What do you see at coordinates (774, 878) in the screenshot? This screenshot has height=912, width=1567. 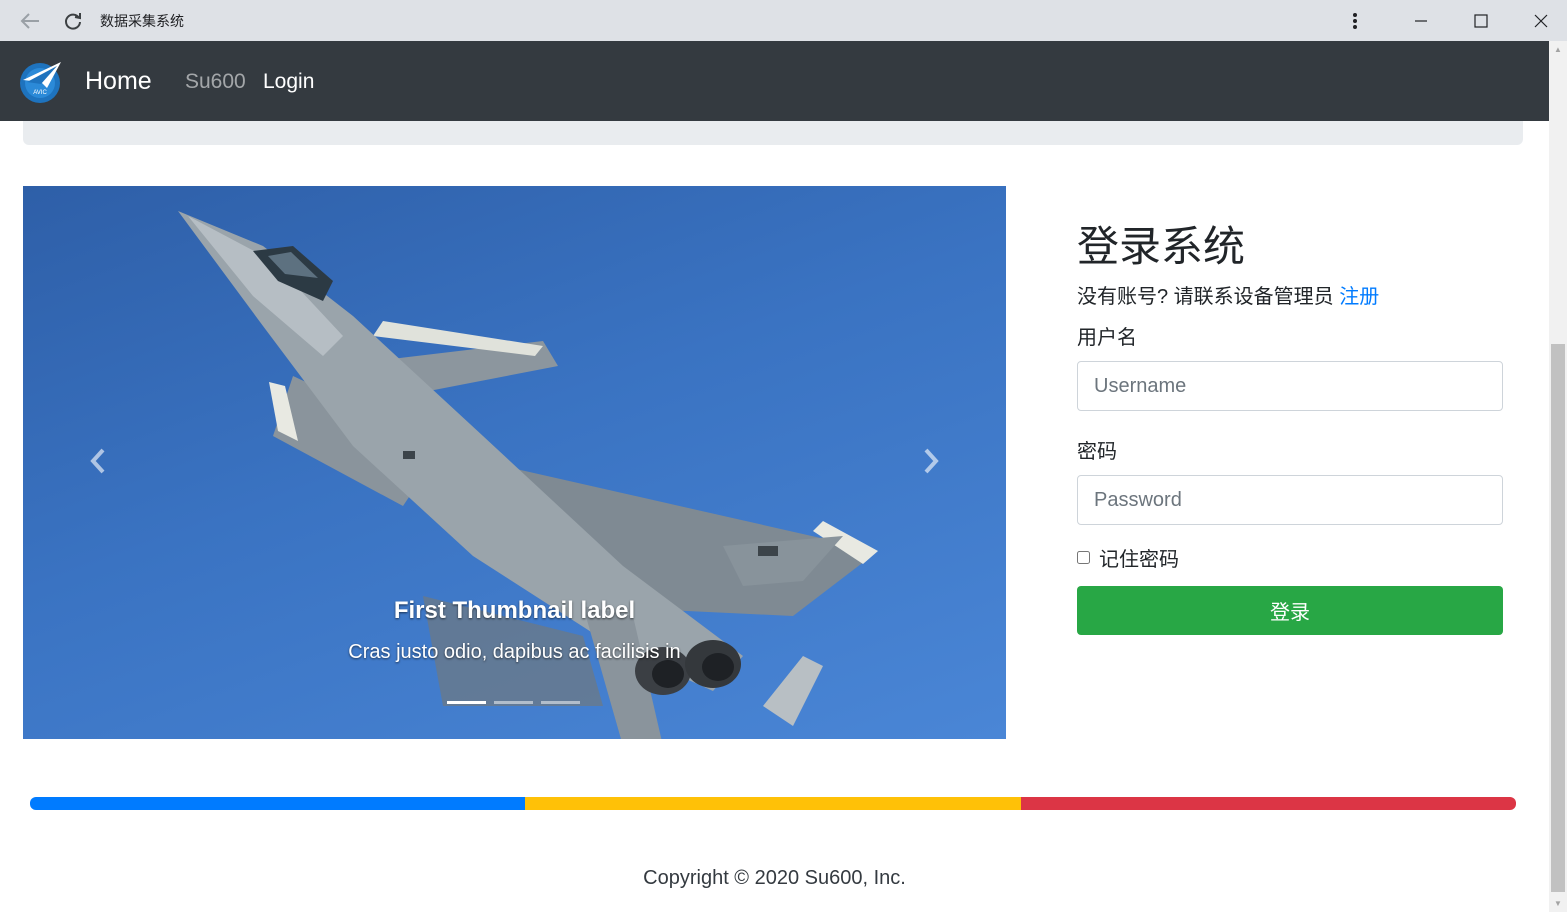 I see `footer-copyright: Copyright © 2020 Su600, Inc.` at bounding box center [774, 878].